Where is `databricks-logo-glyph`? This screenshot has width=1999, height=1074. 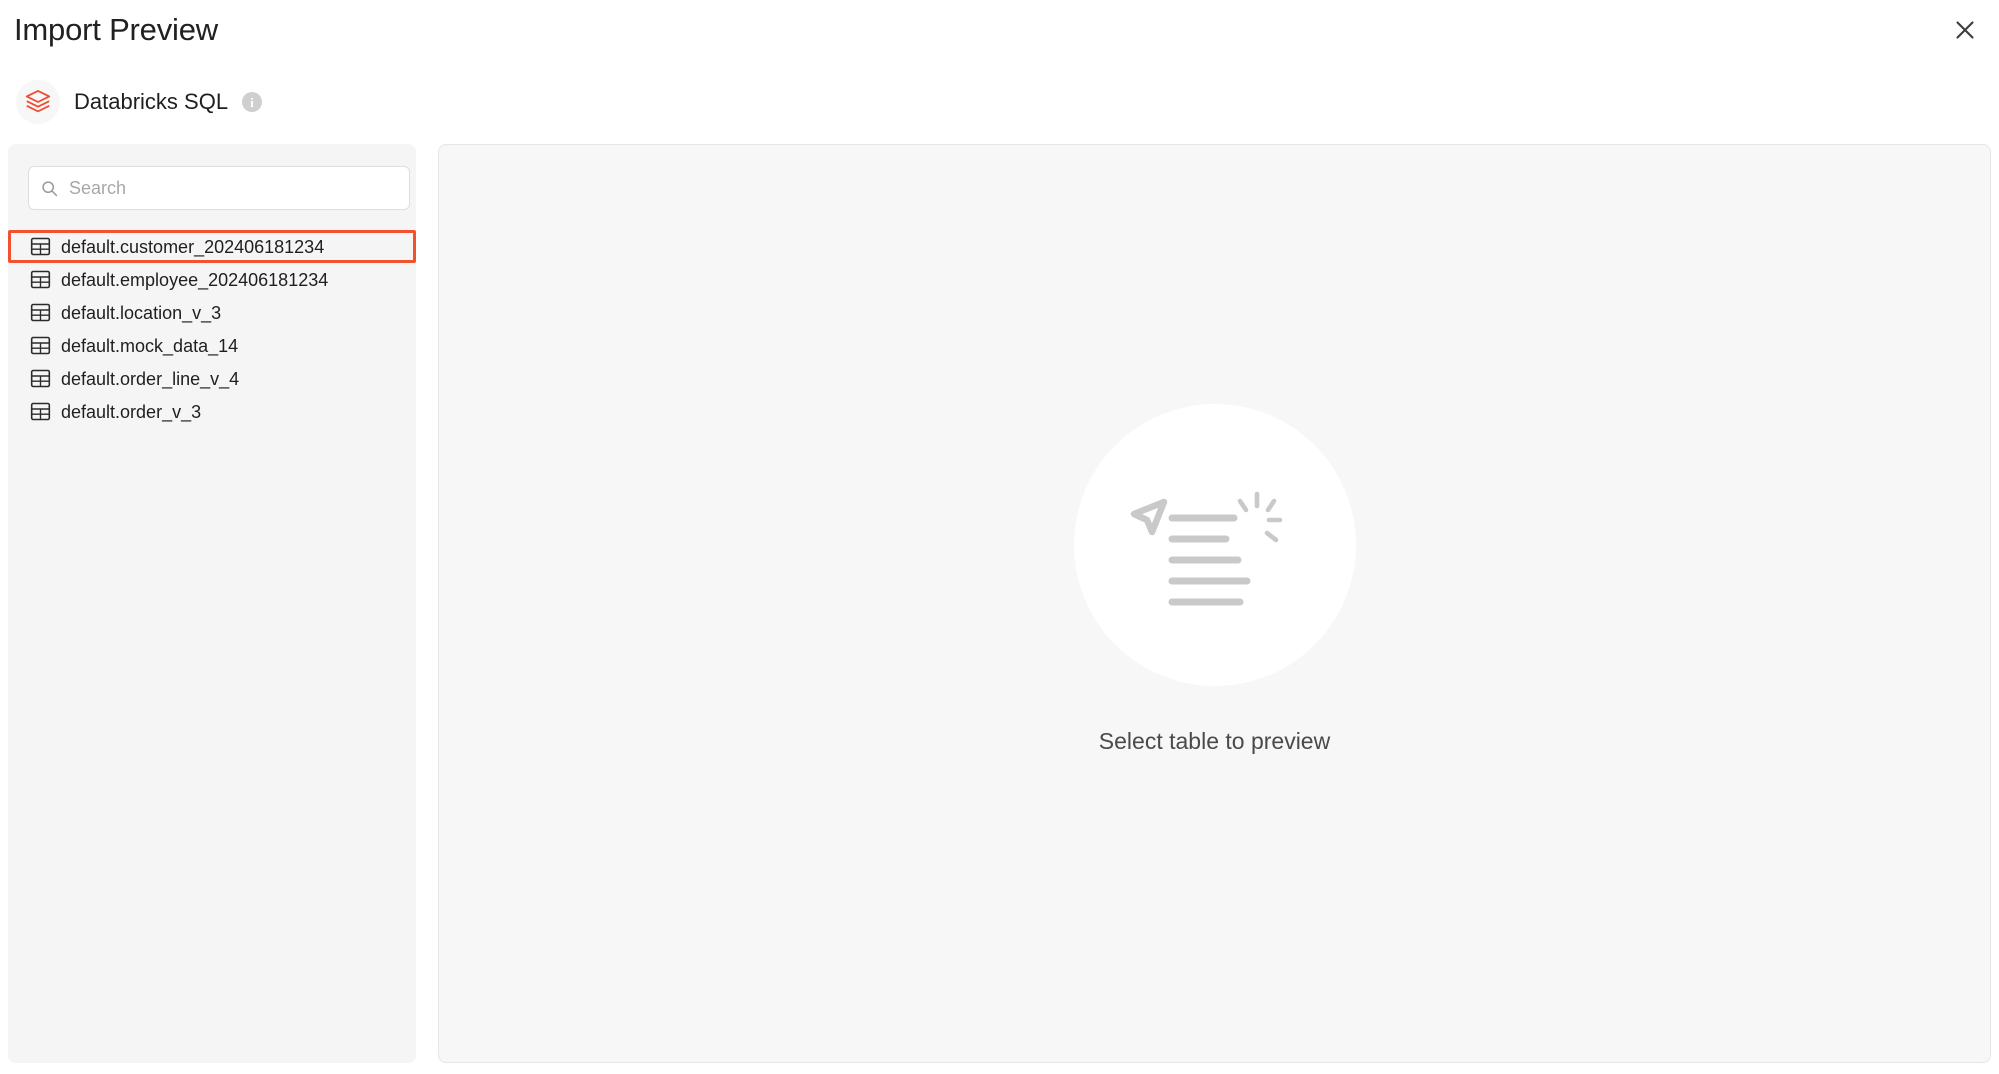 databricks-logo-glyph is located at coordinates (38, 101).